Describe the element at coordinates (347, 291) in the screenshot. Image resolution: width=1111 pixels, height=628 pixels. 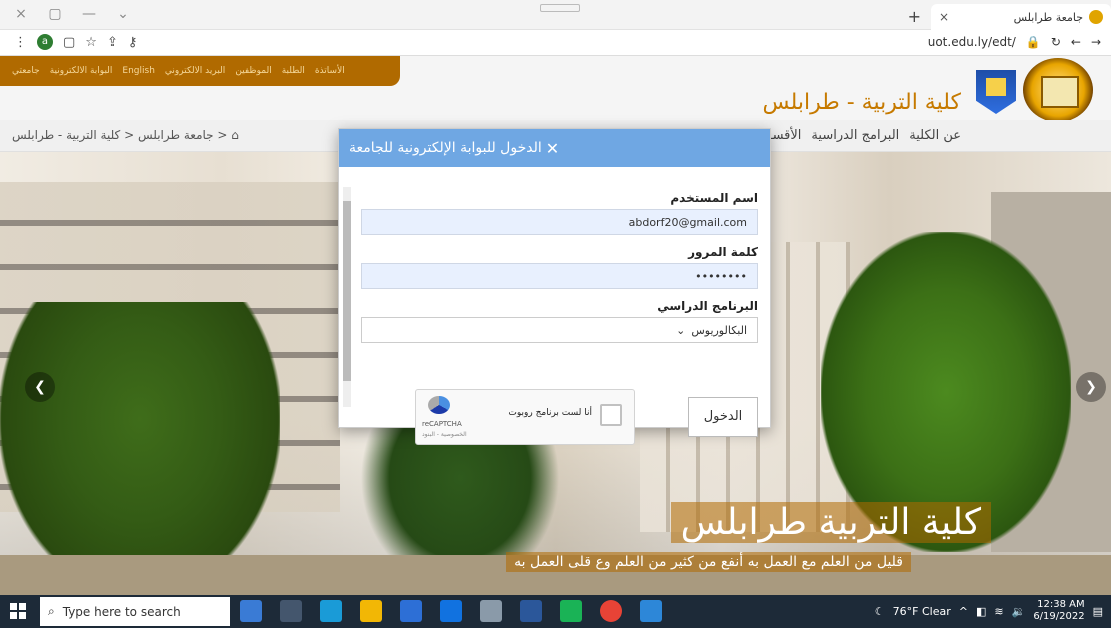
I see `scrollbar-thumb` at that location.